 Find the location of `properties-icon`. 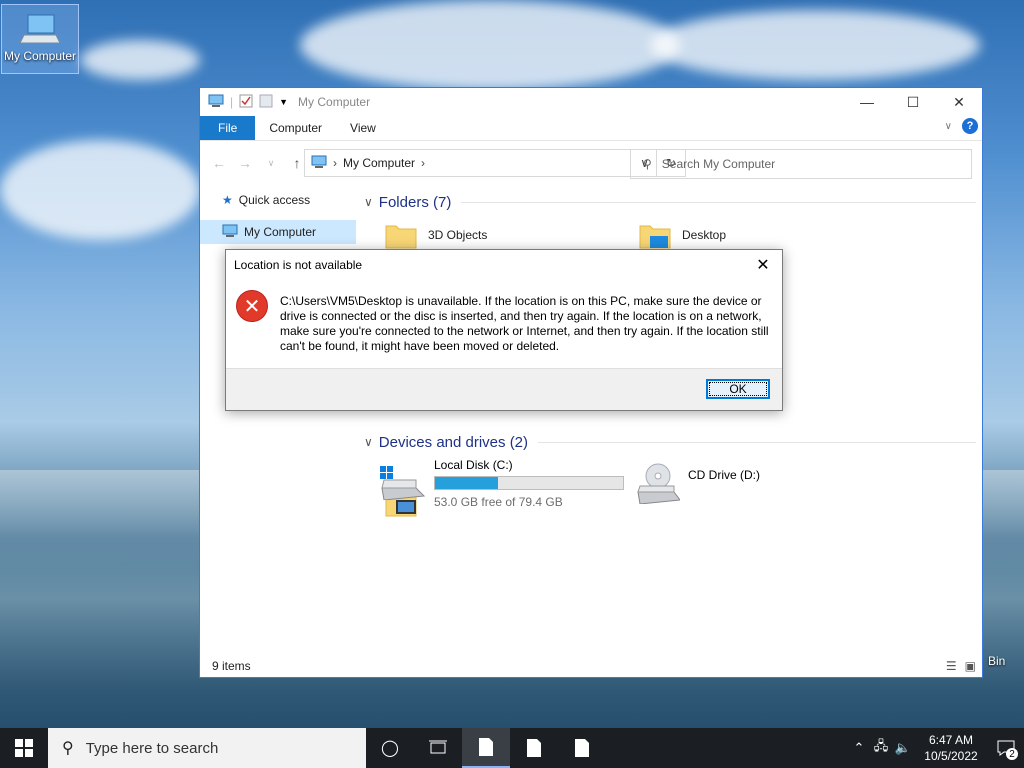

properties-icon is located at coordinates (246, 102).